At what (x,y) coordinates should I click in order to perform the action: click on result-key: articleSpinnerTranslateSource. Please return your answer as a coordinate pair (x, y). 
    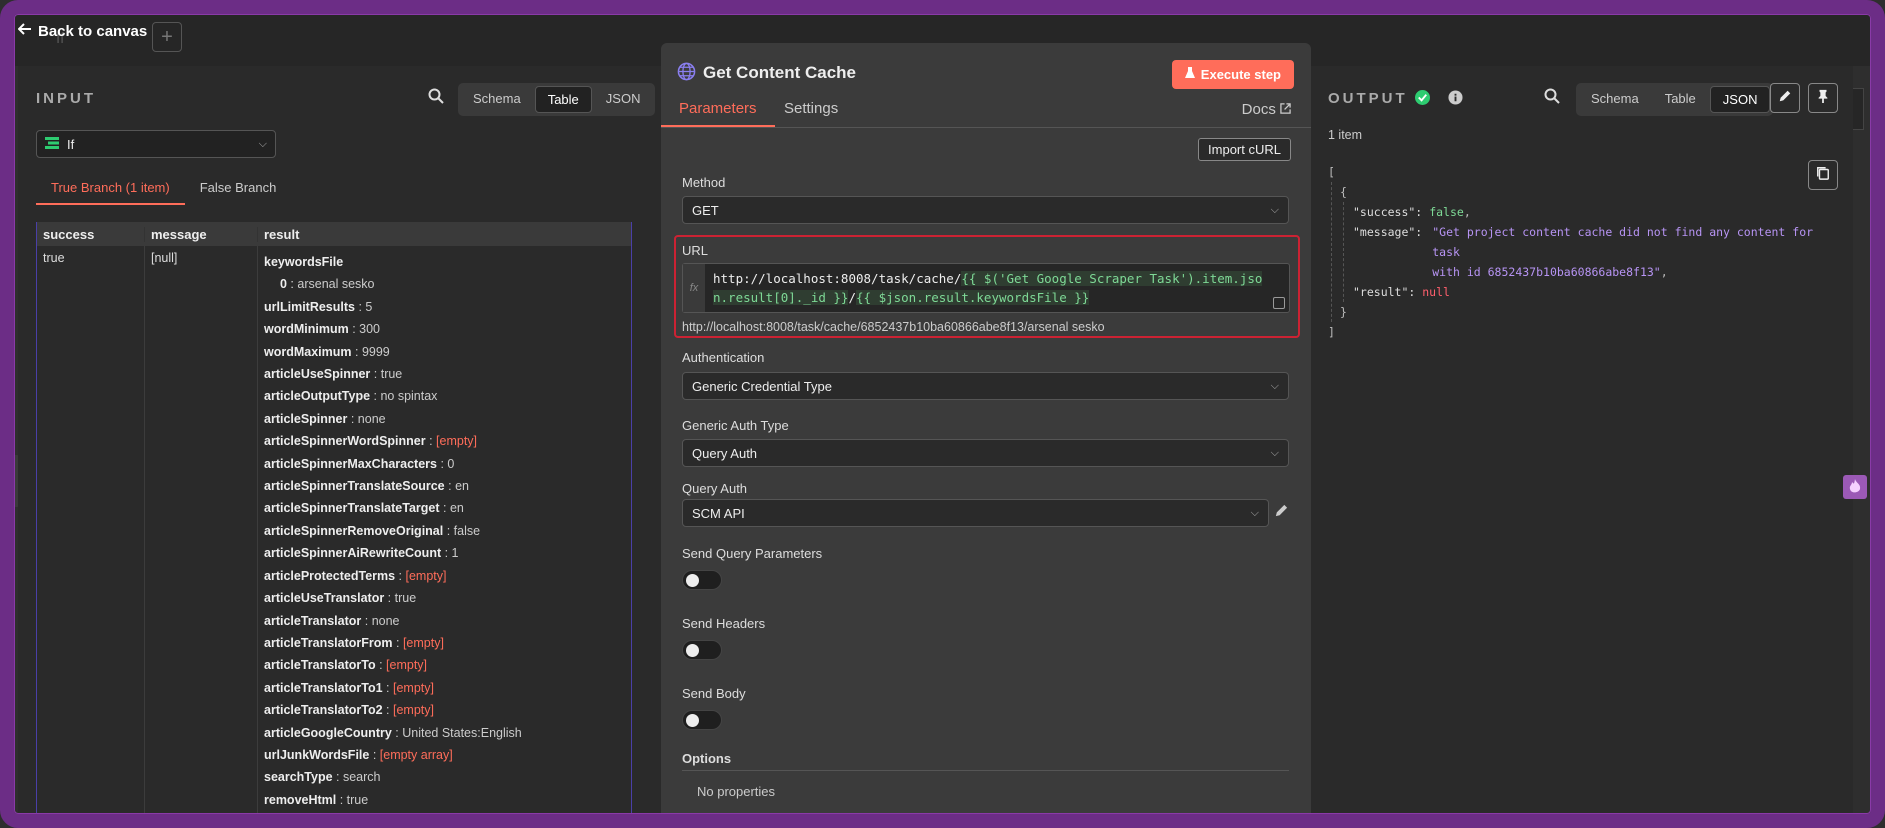
    Looking at the image, I should click on (354, 486).